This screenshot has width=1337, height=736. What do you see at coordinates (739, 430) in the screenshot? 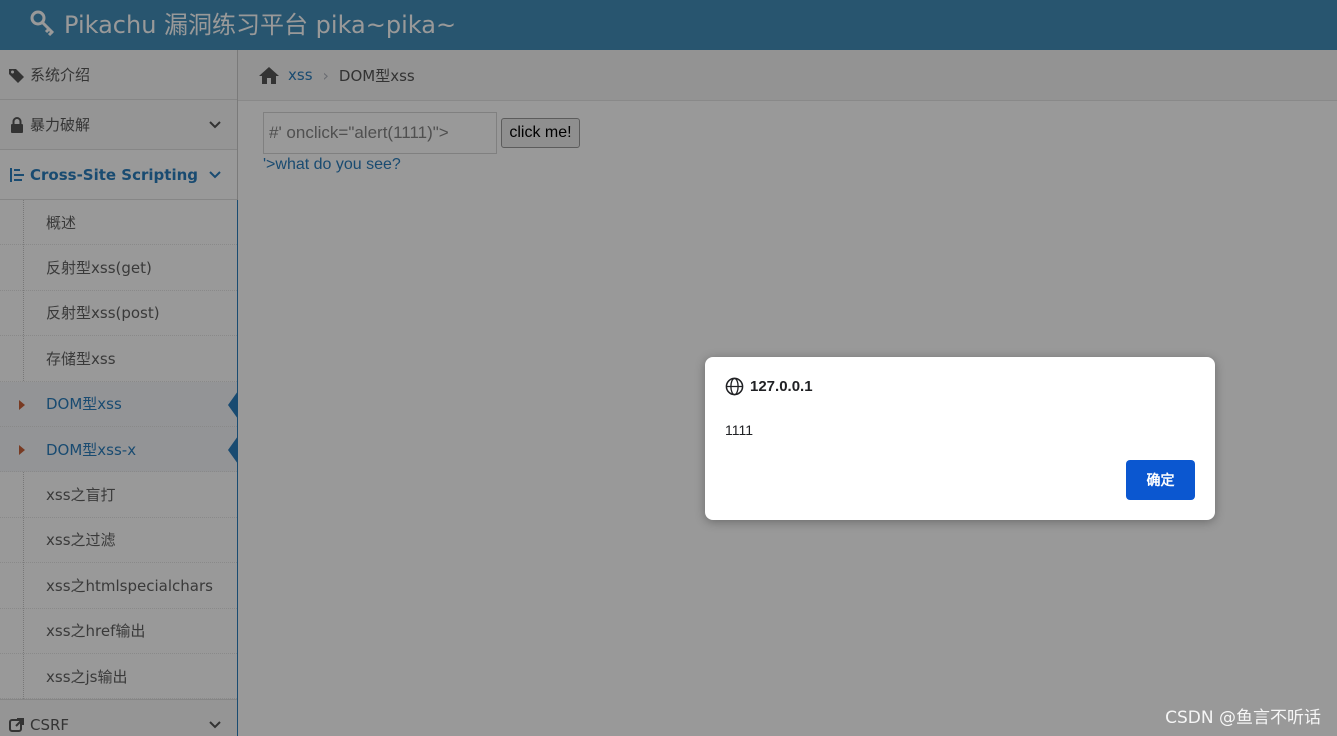
I see `dialog-message: 1111` at bounding box center [739, 430].